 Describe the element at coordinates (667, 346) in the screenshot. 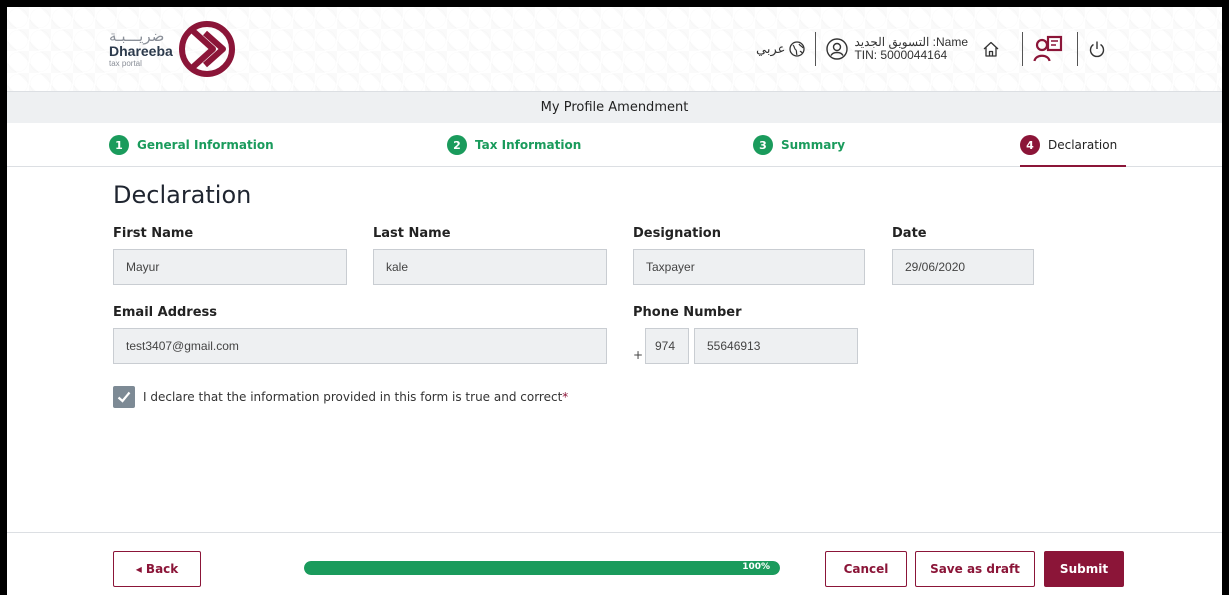

I see `phone-country-code-field: 974` at that location.